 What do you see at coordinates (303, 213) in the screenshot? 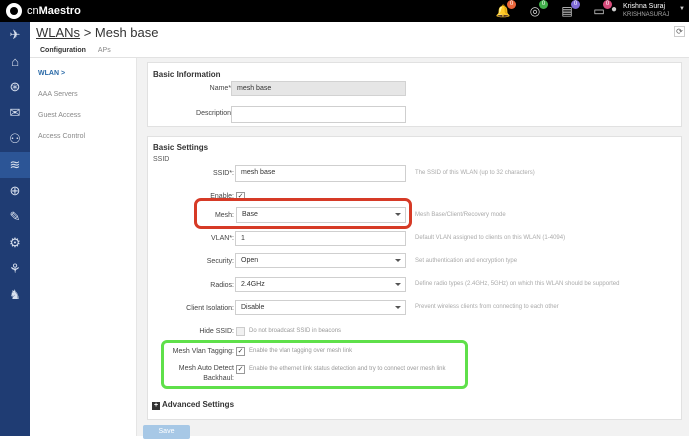
I see `mesh-highlight-box` at bounding box center [303, 213].